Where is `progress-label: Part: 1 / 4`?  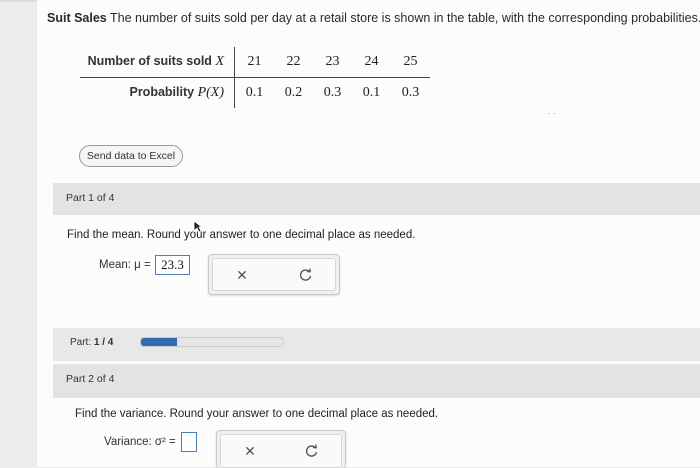
progress-label: Part: 1 / 4 is located at coordinates (92, 342).